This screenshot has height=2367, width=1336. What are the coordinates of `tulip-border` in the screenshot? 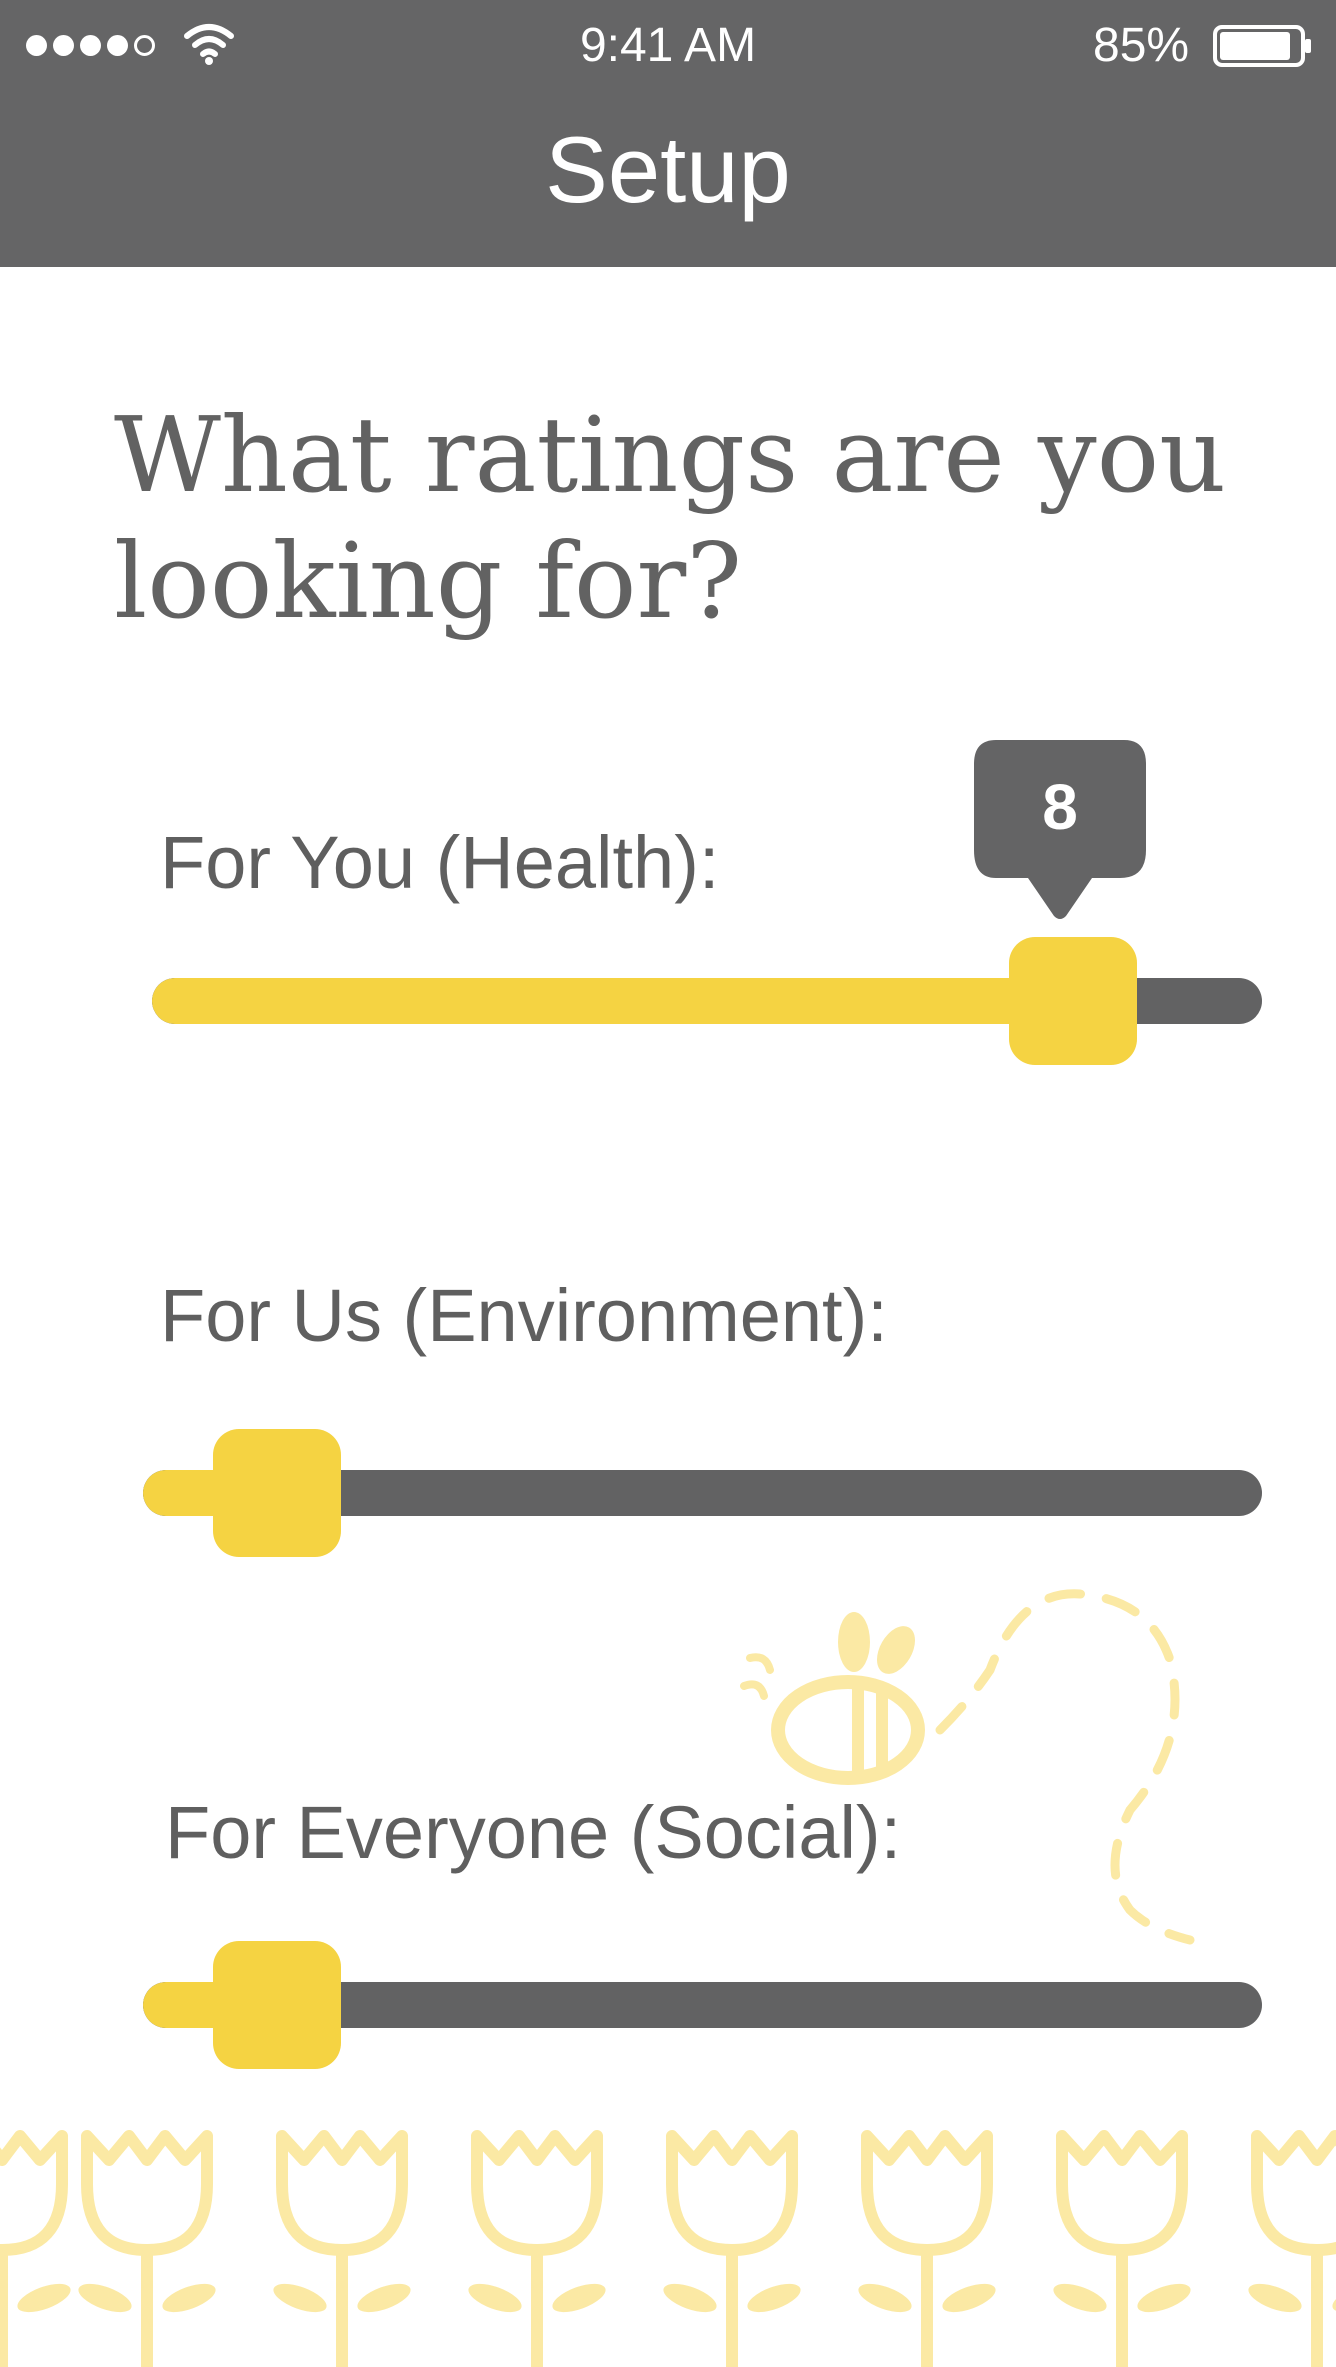 It's located at (668, 2248).